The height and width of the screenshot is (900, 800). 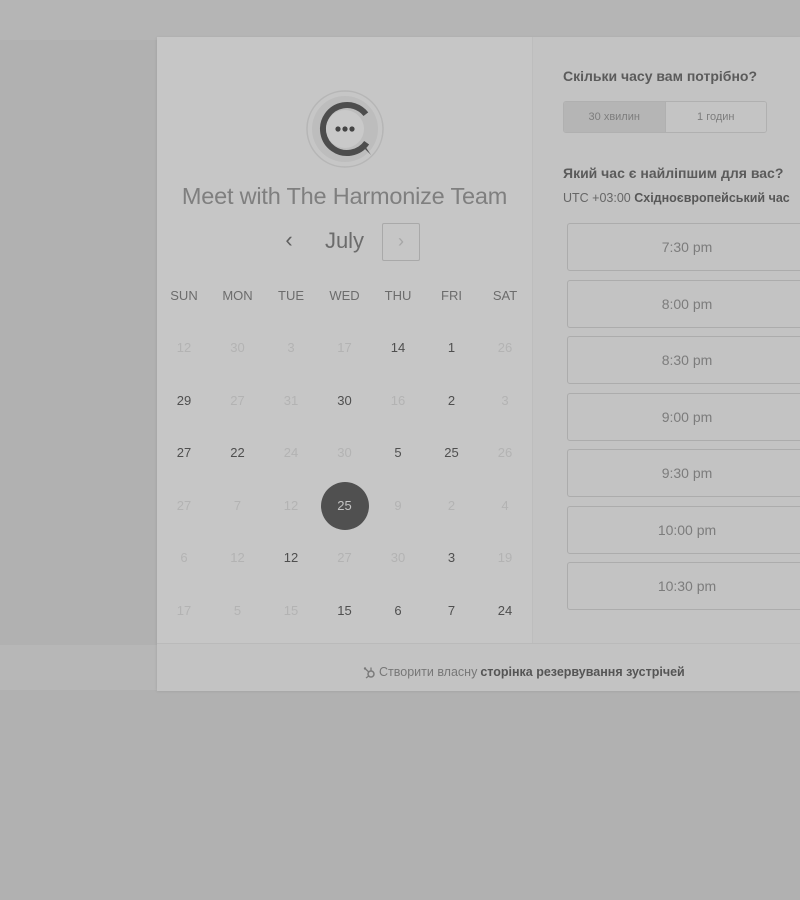 I want to click on calendar-day: 19, so click(x=505, y=558).